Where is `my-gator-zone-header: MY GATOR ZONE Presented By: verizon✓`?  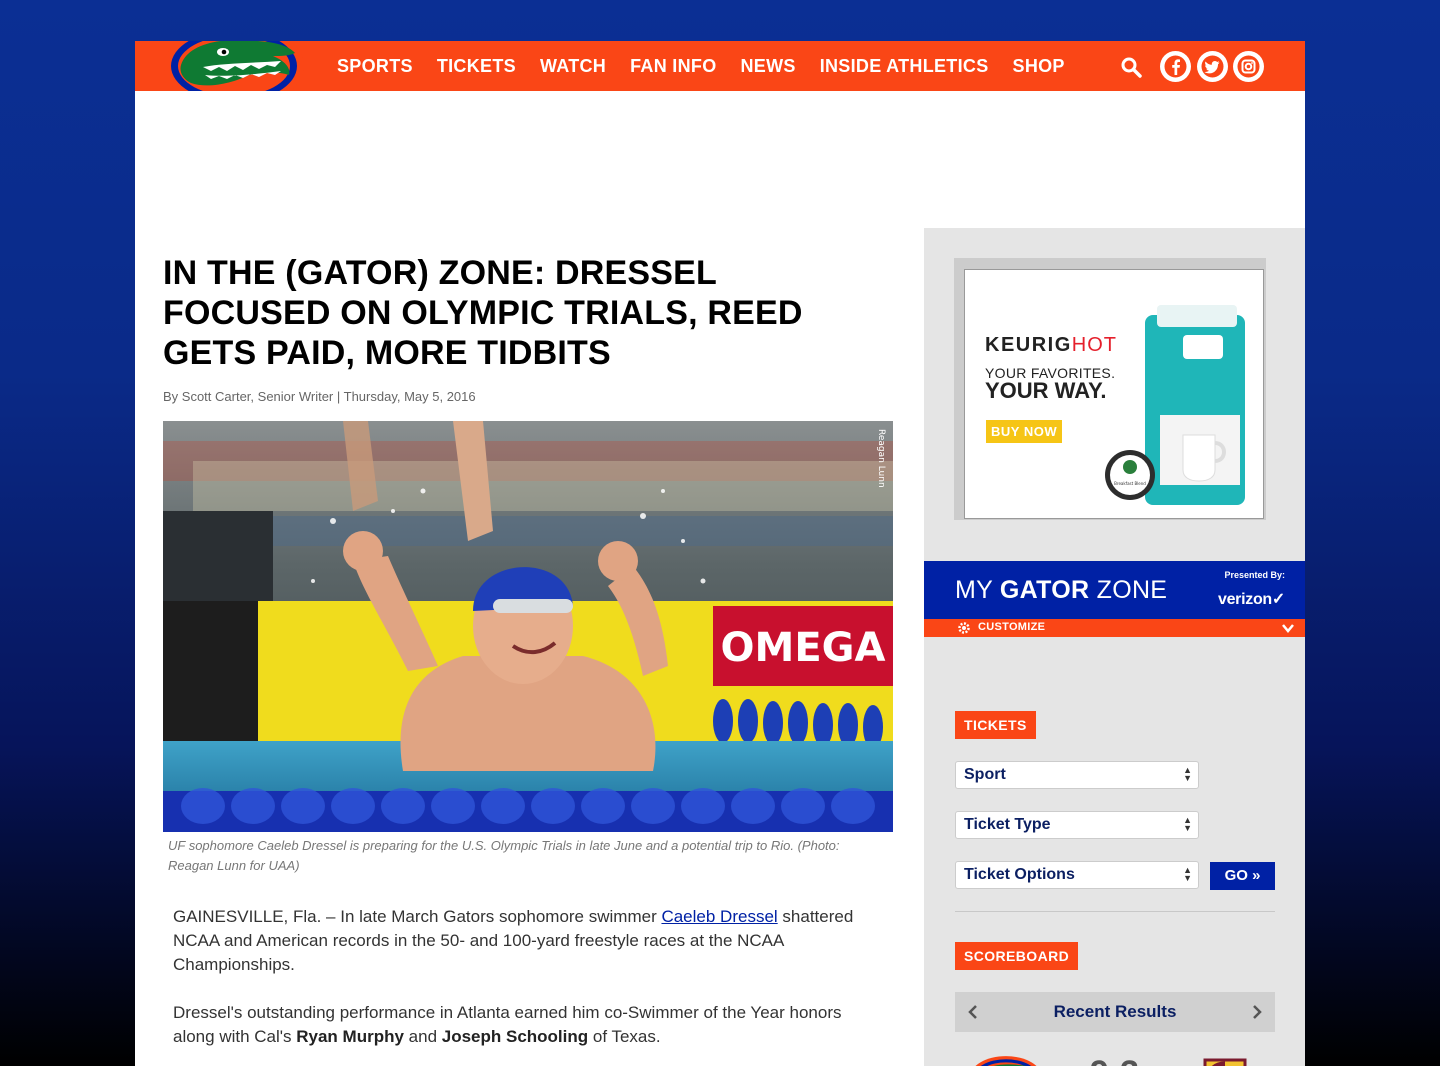
my-gator-zone-header: MY GATOR ZONE Presented By: verizon✓ is located at coordinates (1114, 590).